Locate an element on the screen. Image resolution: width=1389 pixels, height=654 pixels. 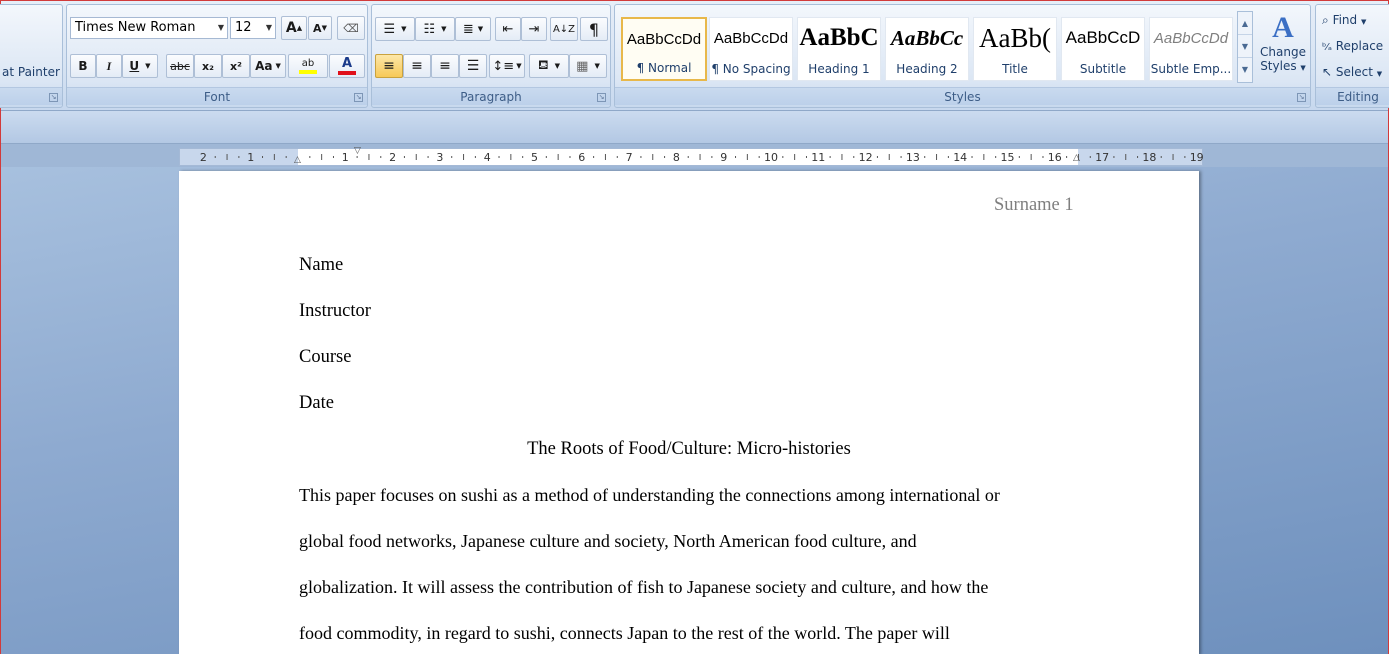
decrease-indent-icon: ⇤ is located at coordinates (508, 29).